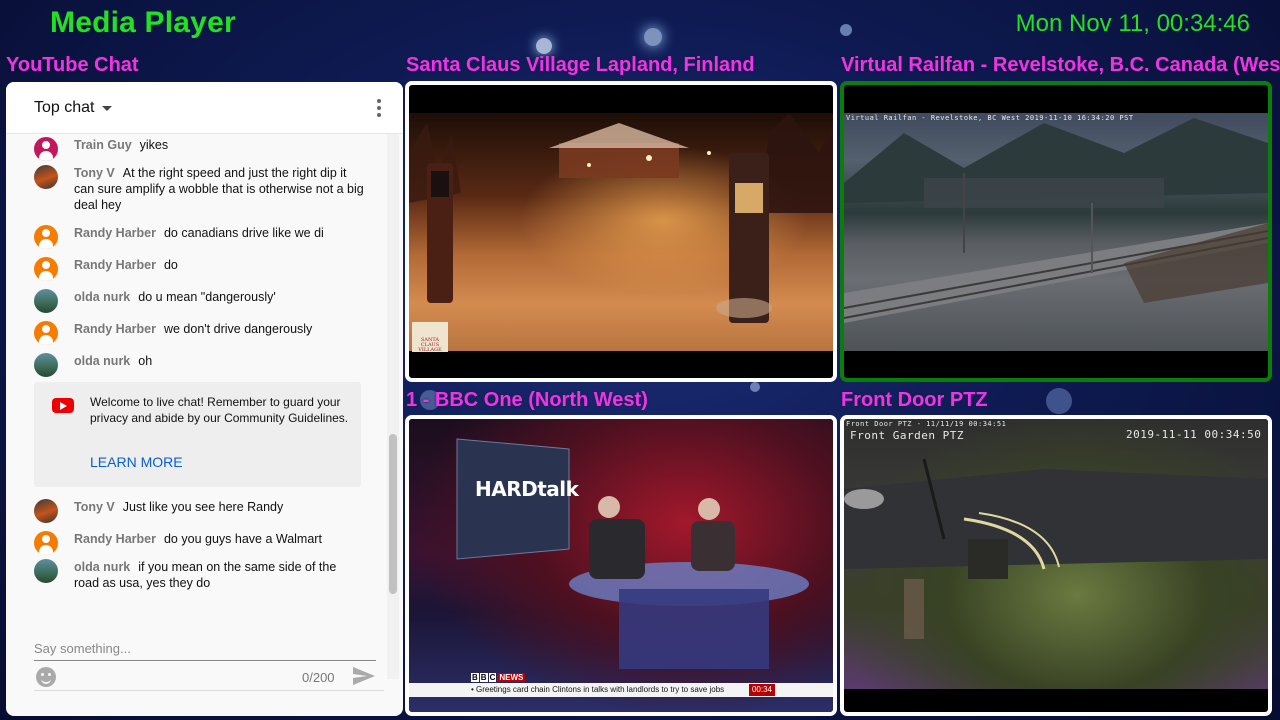  What do you see at coordinates (393, 406) in the screenshot?
I see `chat-scrollbar` at bounding box center [393, 406].